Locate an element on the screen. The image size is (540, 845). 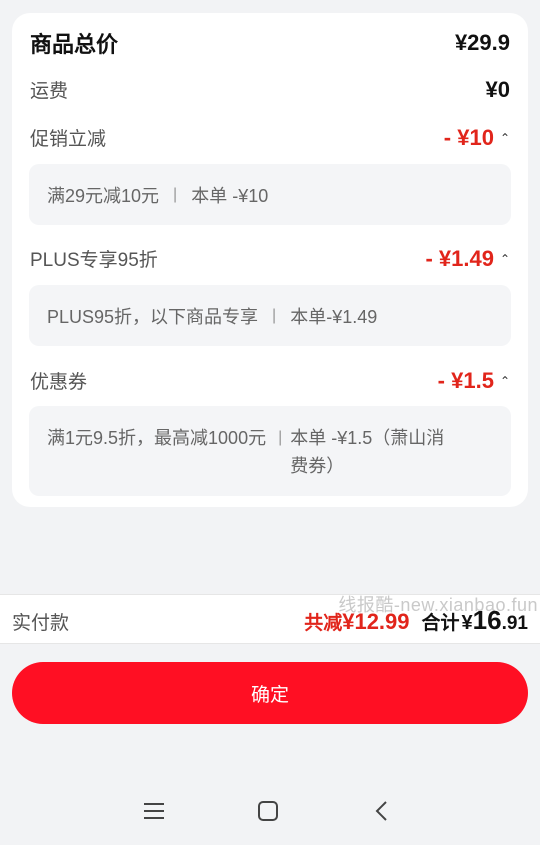
payment-label: 实付款 is located at coordinates (41, 623).